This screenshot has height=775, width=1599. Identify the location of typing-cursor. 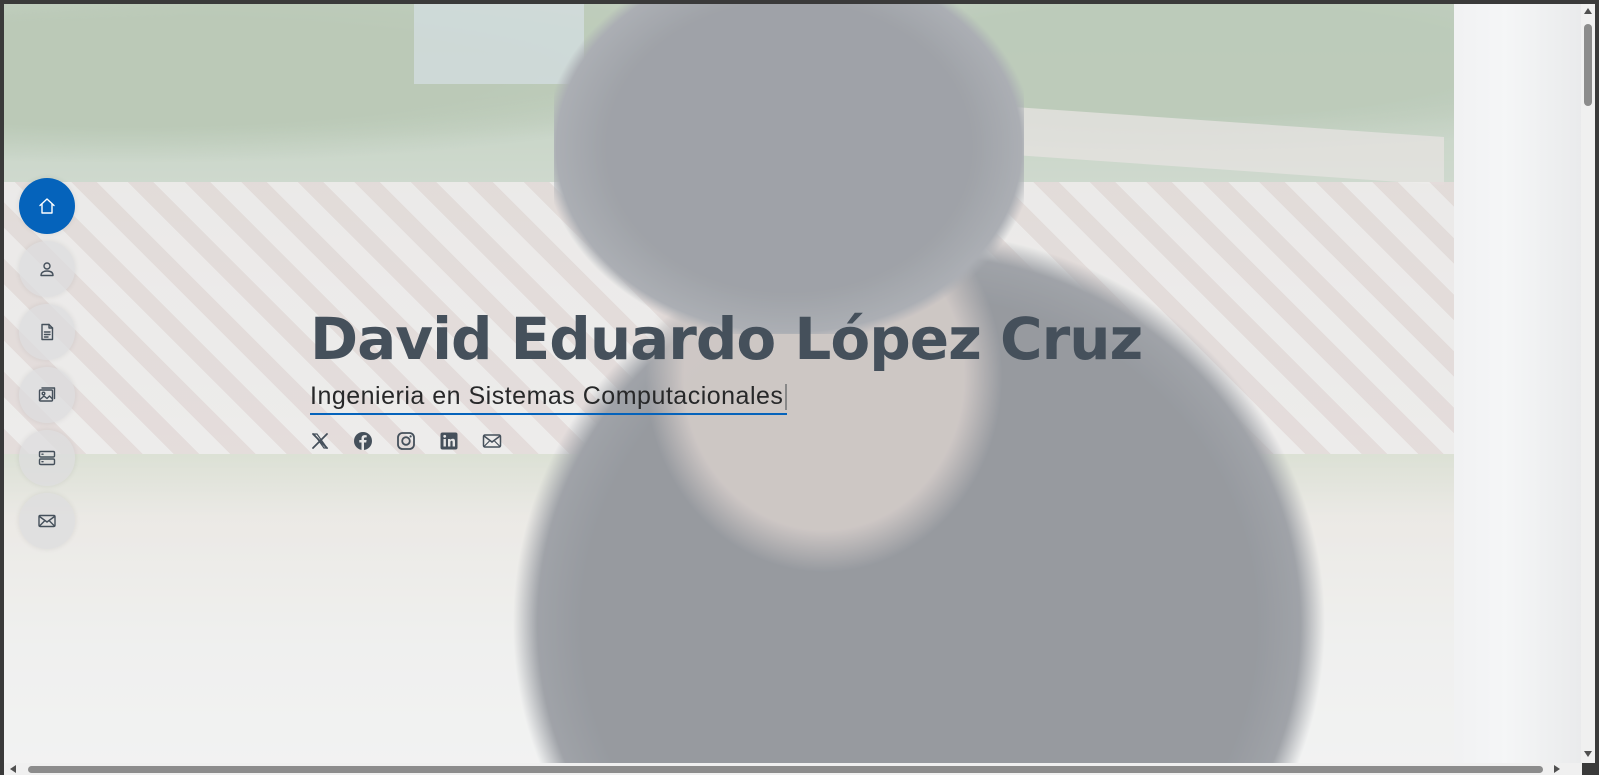
(786, 397).